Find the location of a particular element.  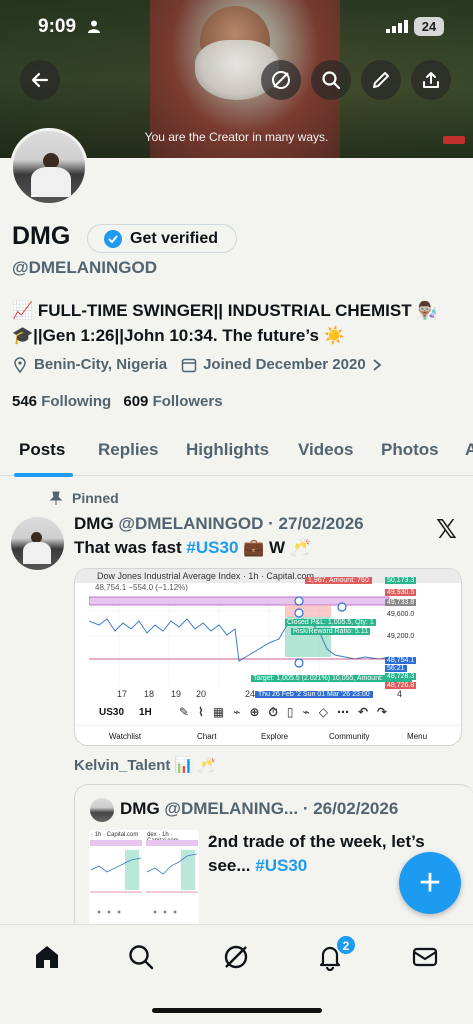

location-icon is located at coordinates (20, 364).